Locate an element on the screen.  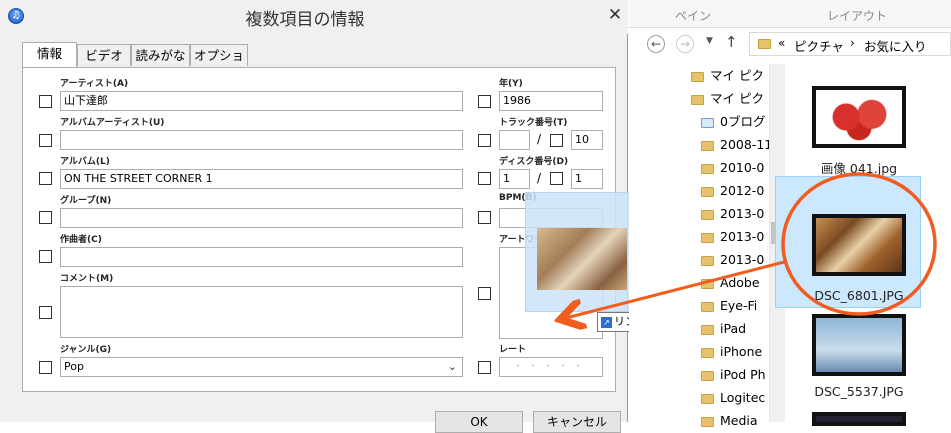
tree-item-label: iPod Ph is located at coordinates (743, 374).